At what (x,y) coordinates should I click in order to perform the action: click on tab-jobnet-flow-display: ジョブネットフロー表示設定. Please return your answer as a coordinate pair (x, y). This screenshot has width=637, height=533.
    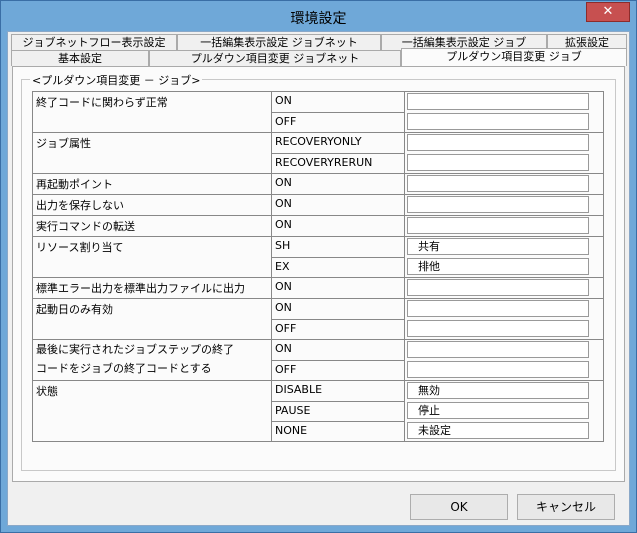
    Looking at the image, I should click on (94, 42).